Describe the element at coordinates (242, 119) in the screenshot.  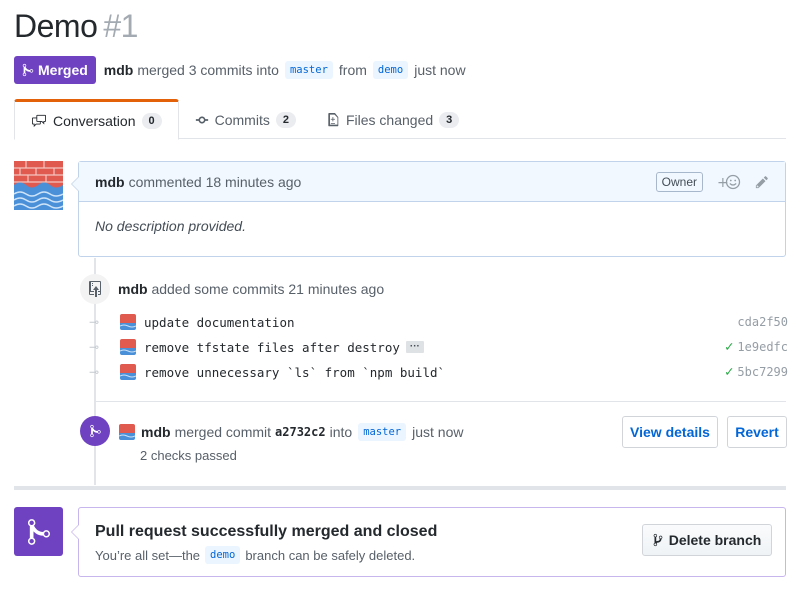
I see `tab-label: Commits` at that location.